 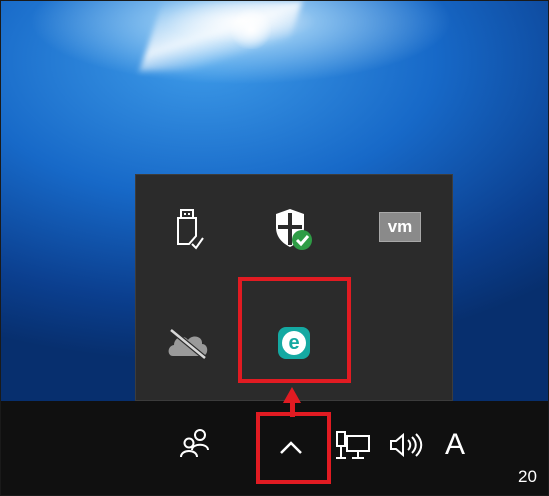 I want to click on ime-indicator: A, so click(x=455, y=445).